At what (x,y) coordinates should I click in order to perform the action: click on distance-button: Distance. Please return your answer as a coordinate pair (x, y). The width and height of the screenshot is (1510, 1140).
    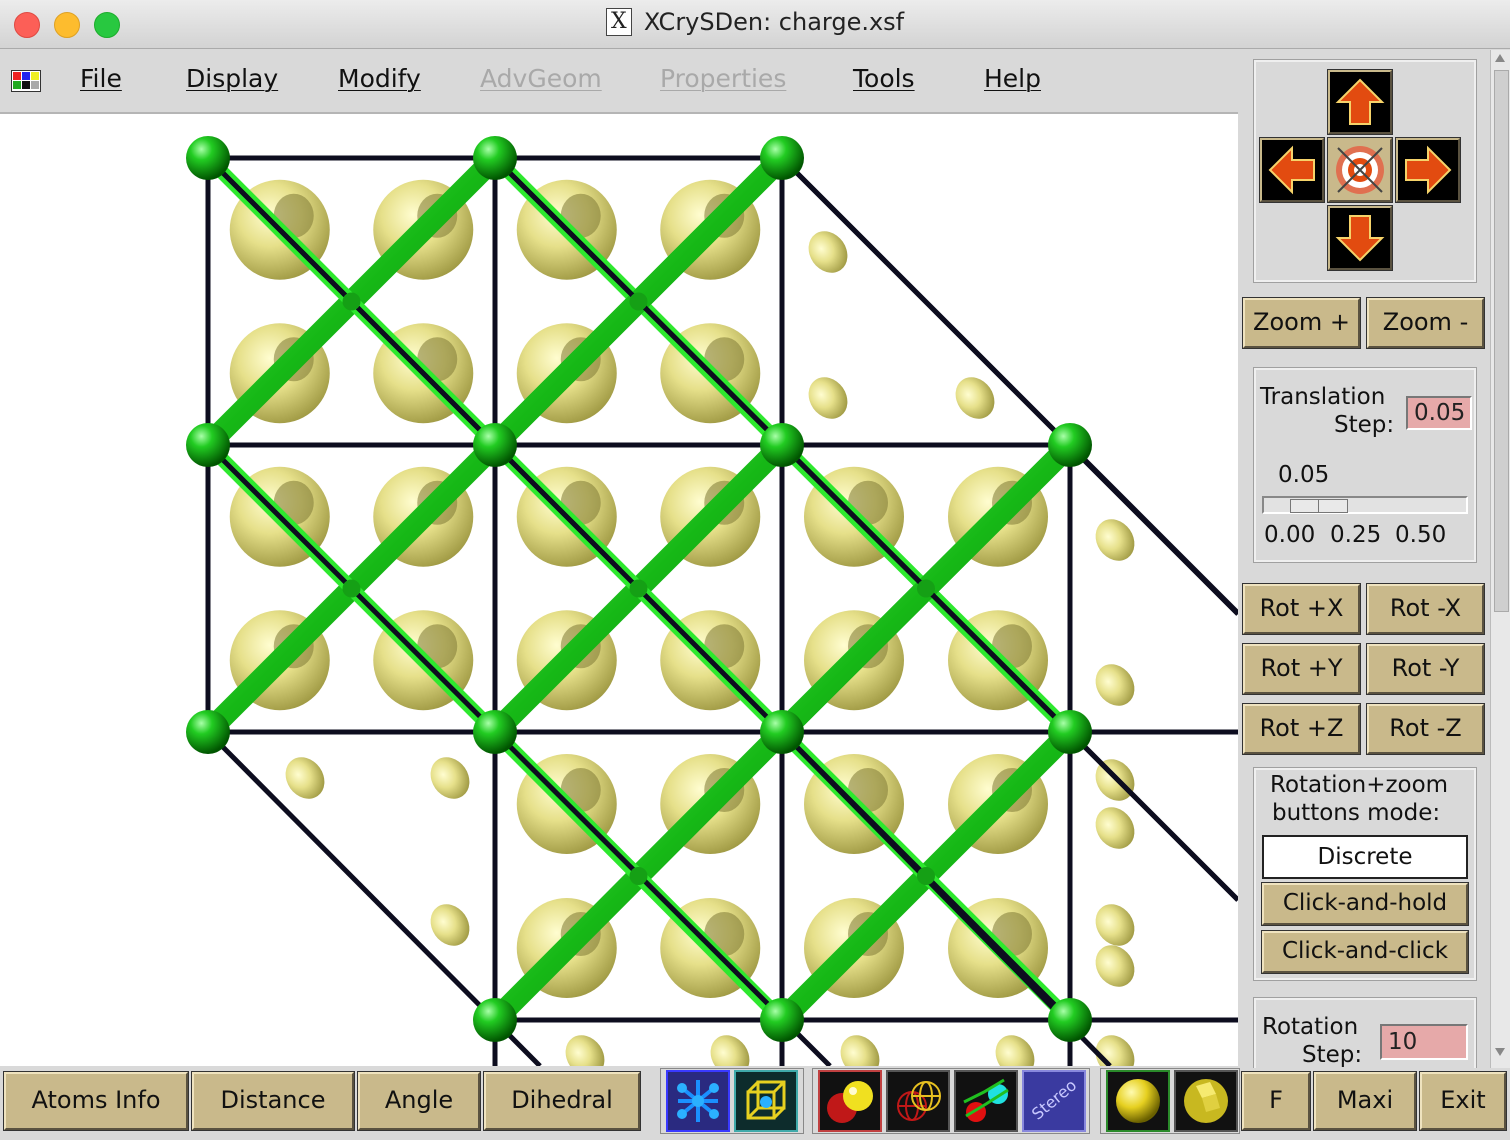
    Looking at the image, I should click on (273, 1101).